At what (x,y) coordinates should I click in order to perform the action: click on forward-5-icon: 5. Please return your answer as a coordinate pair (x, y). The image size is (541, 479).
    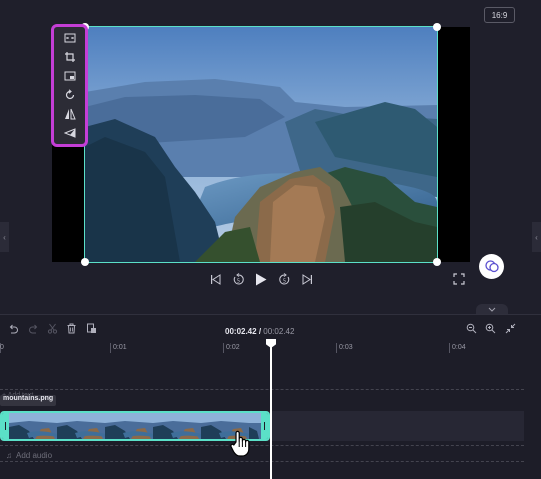
    Looking at the image, I should click on (284, 279).